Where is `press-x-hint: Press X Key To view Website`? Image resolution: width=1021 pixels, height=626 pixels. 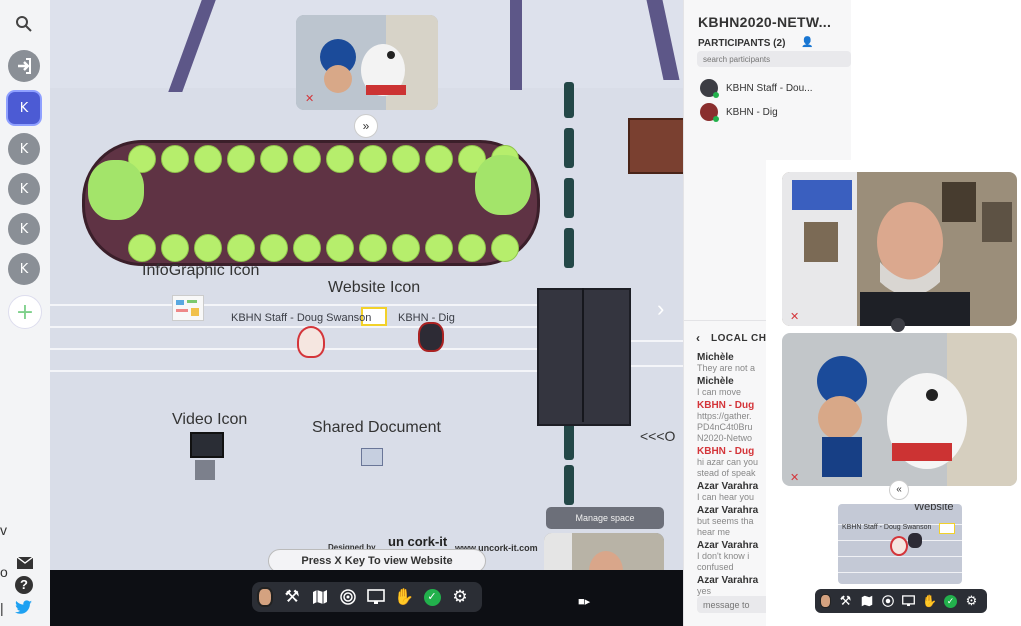
press-x-hint: Press X Key To view Website is located at coordinates (377, 559).